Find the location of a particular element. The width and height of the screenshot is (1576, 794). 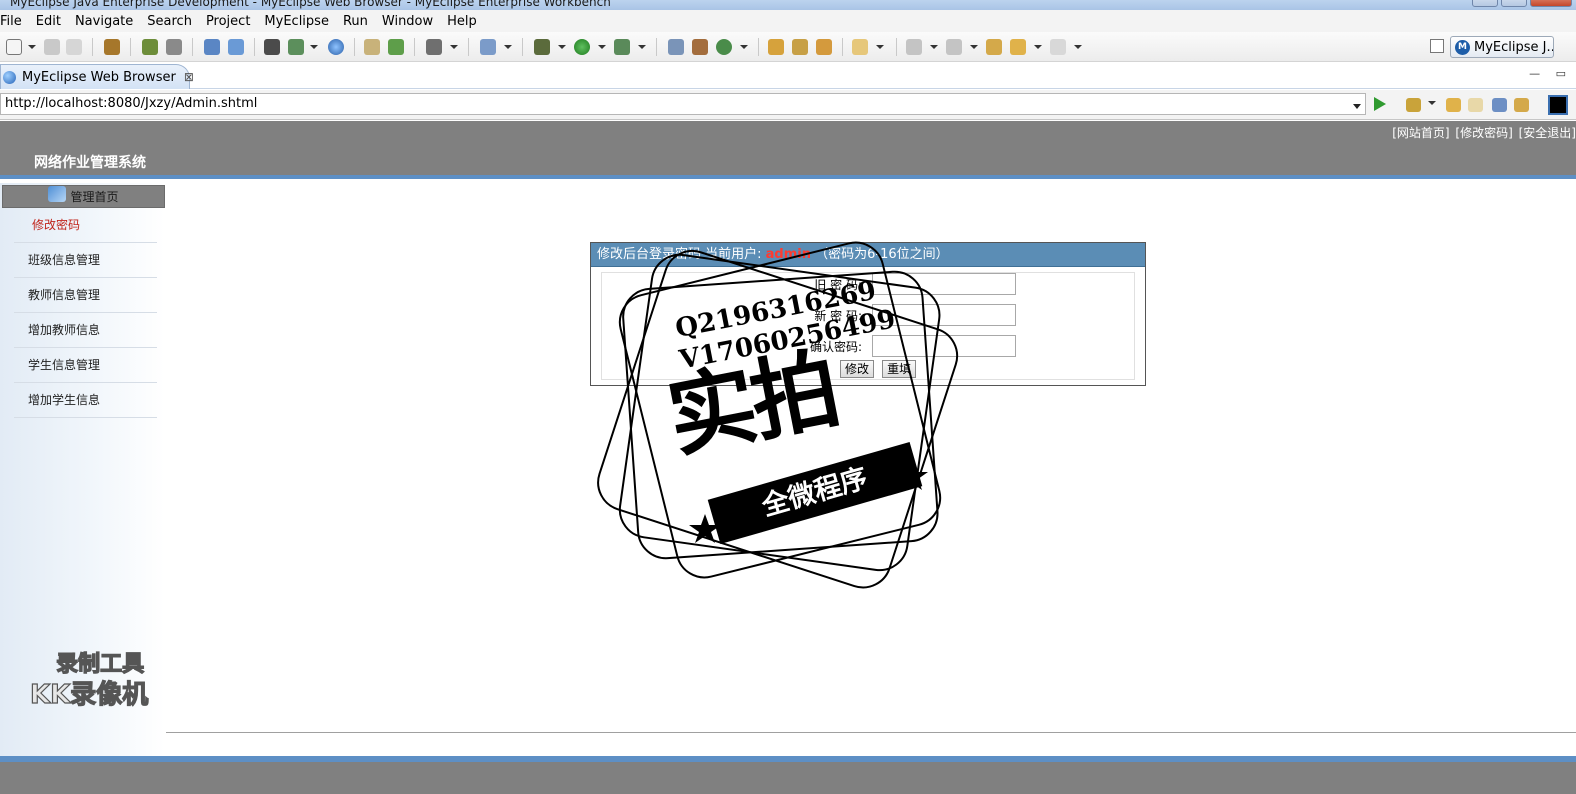

current-user: admin is located at coordinates (788, 254).